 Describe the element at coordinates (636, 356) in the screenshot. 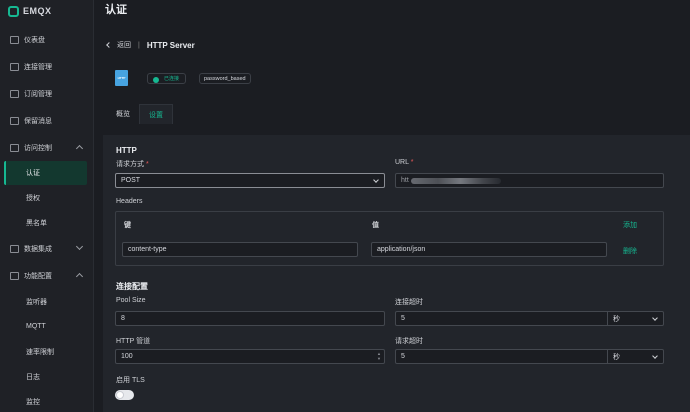

I see `request-timeout-unit-select: 秒` at that location.